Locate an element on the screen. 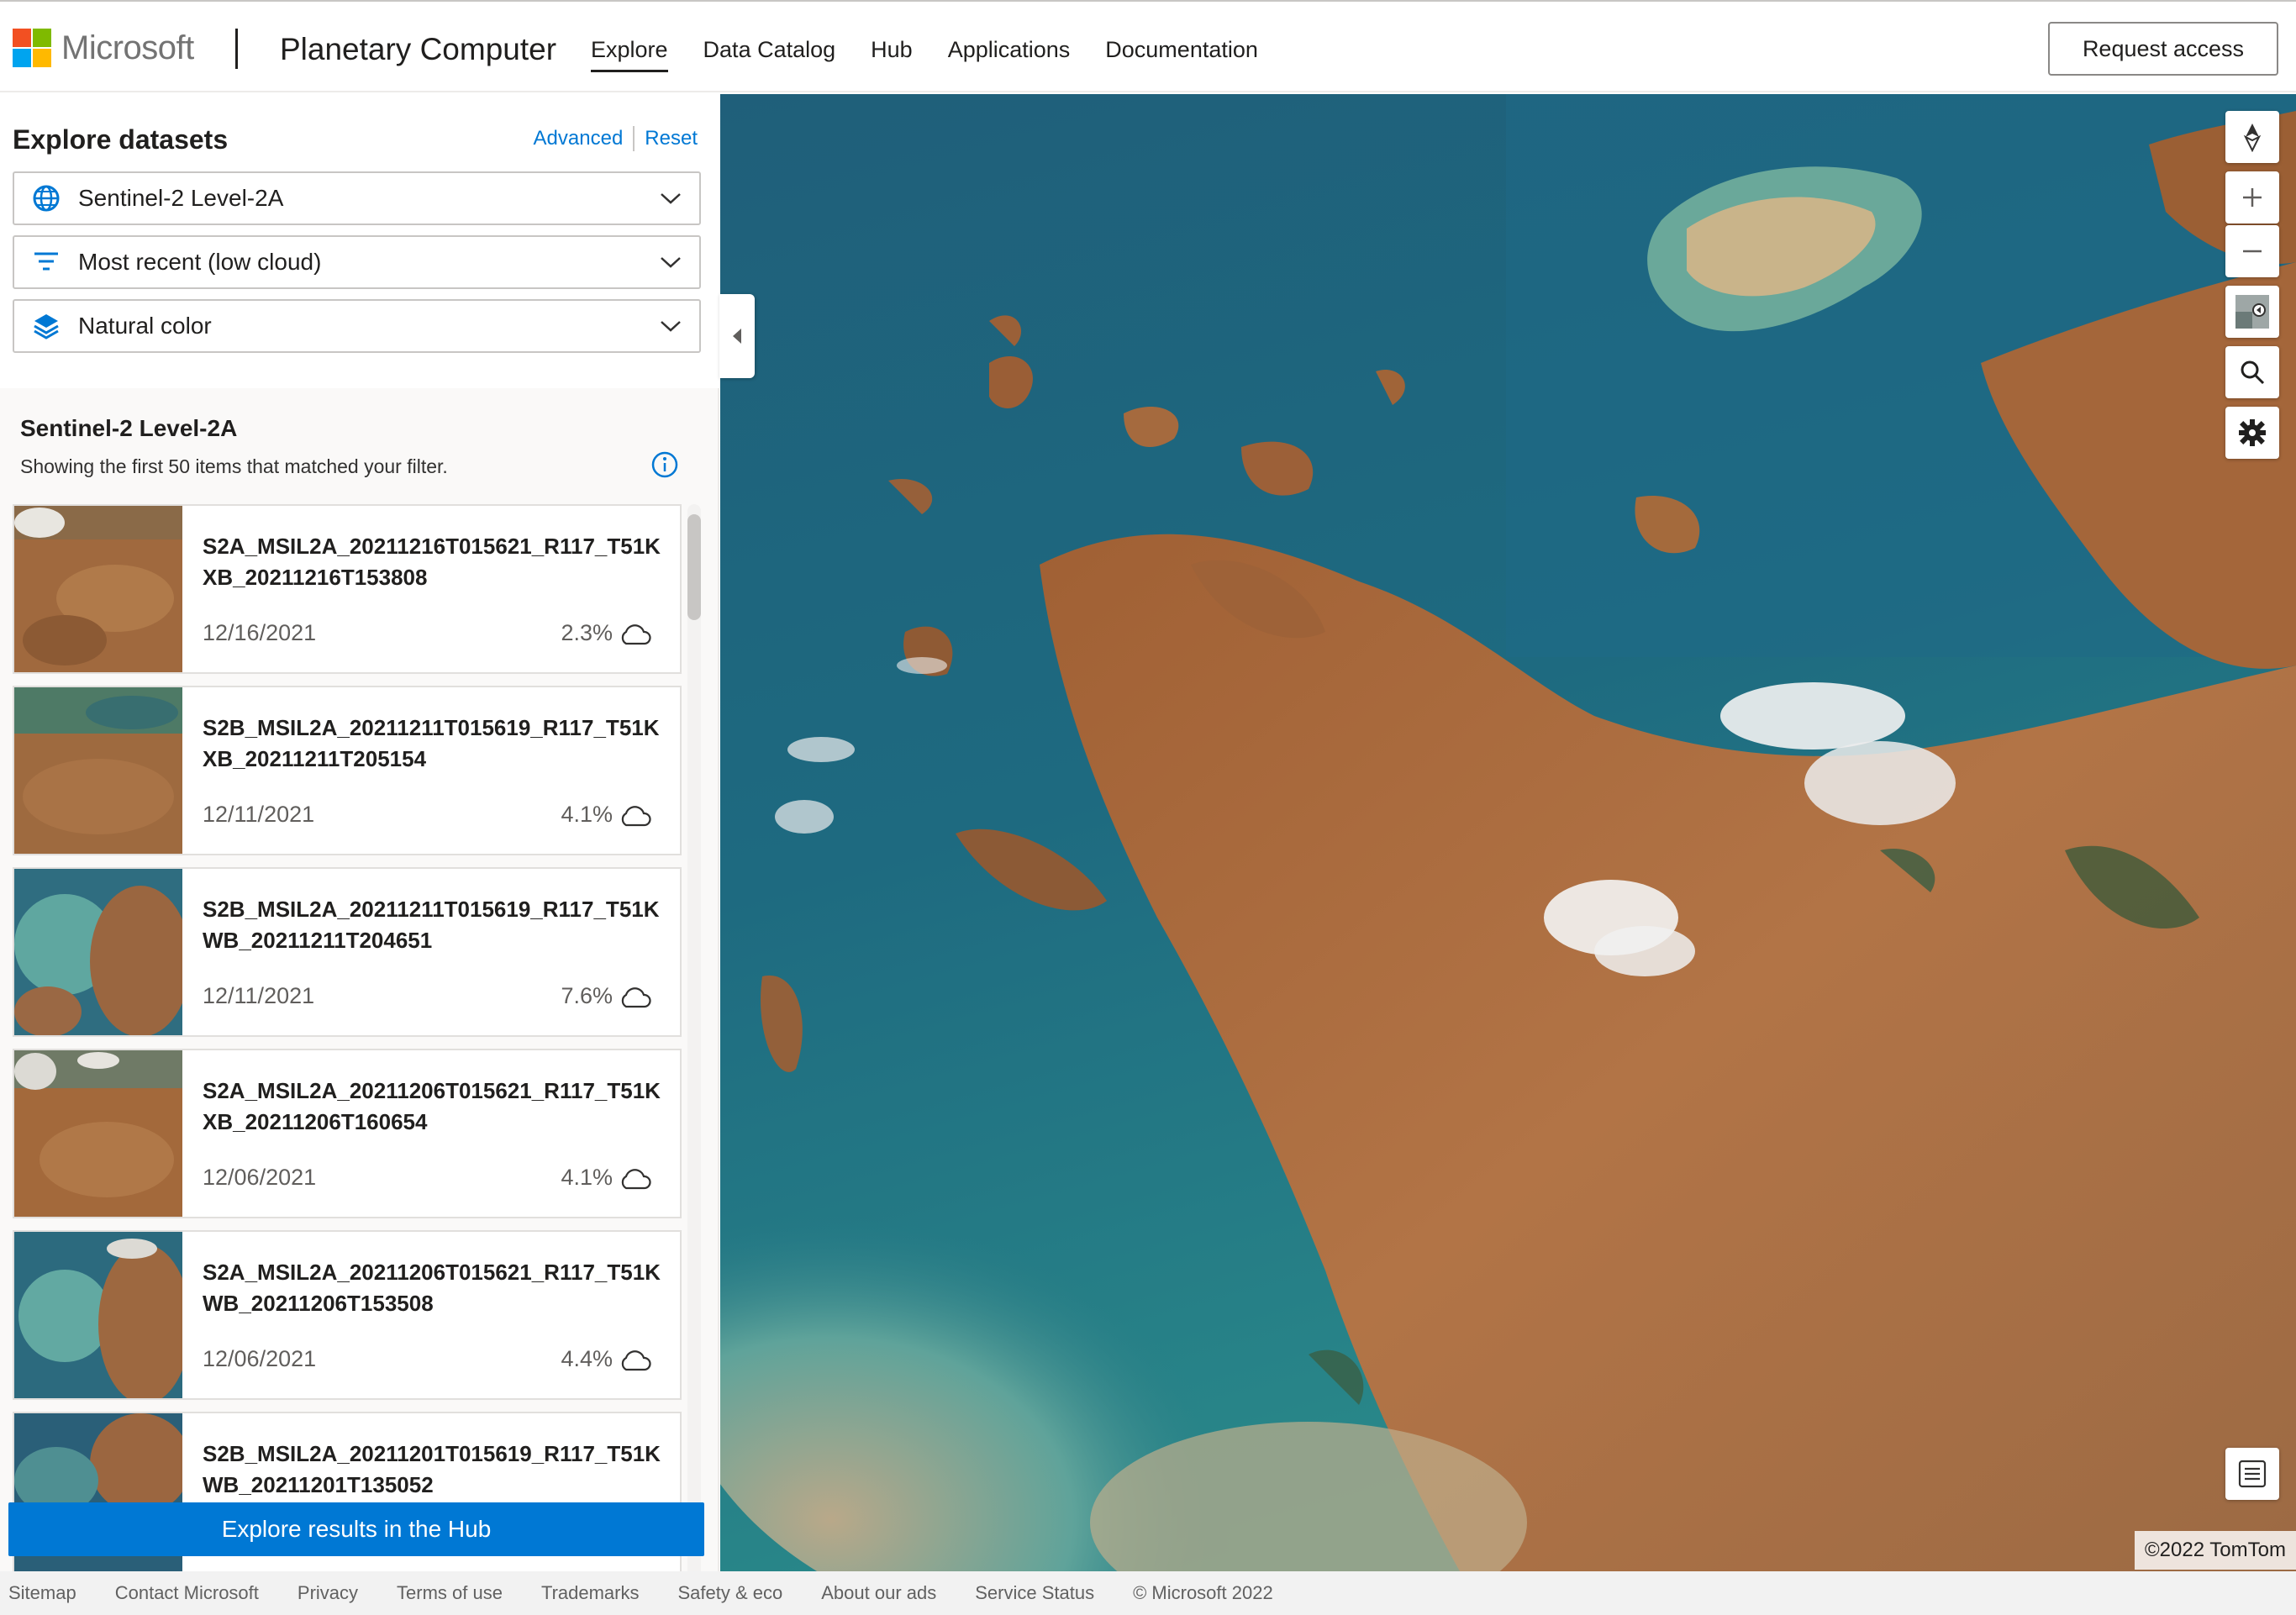 Image resolution: width=2296 pixels, height=1615 pixels. zoom-in-button is located at coordinates (2252, 198).